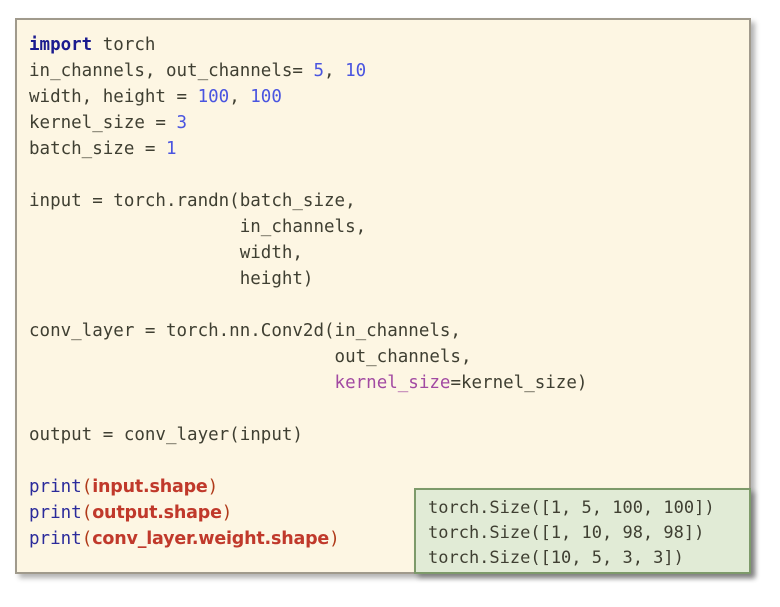  I want to click on code-token: output.shape, so click(157, 513).